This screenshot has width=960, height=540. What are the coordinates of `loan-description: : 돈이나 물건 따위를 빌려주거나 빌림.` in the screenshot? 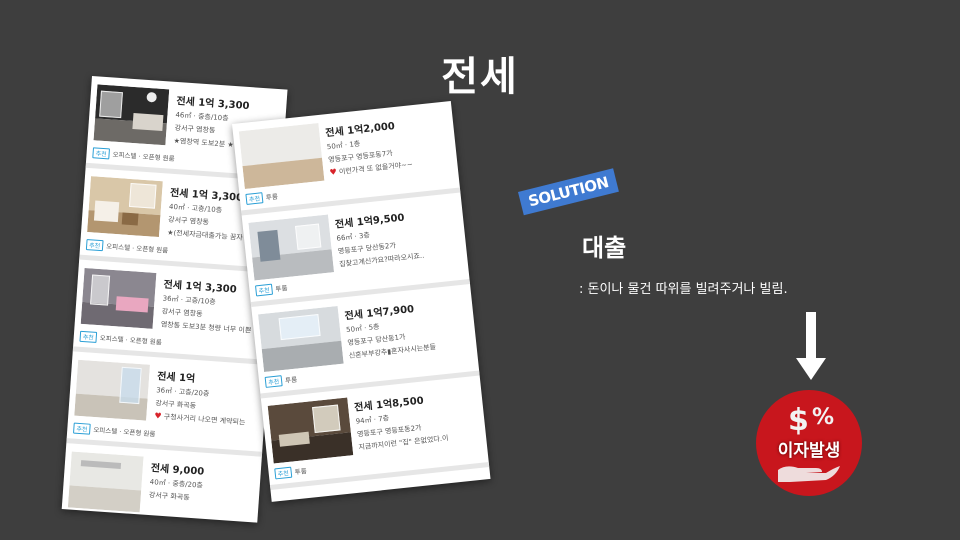 It's located at (683, 289).